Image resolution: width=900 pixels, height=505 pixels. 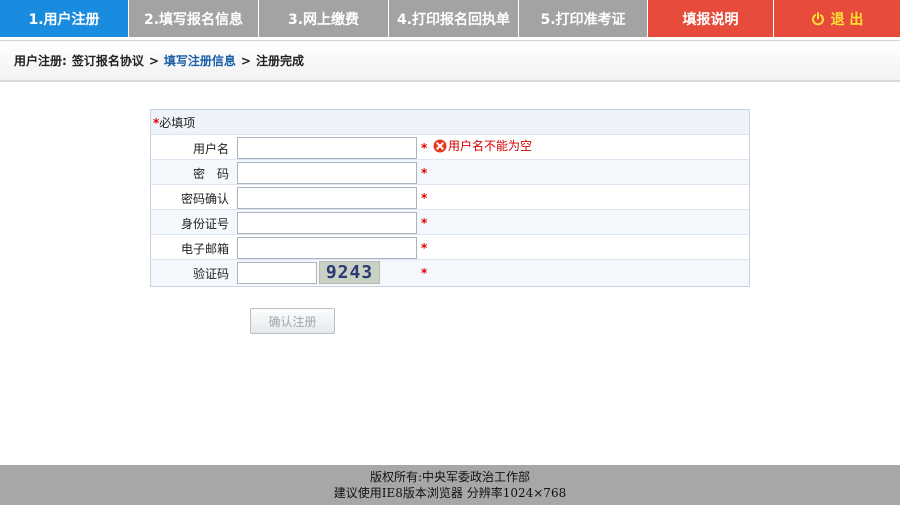 I want to click on password-label: 密 码, so click(x=210, y=174).